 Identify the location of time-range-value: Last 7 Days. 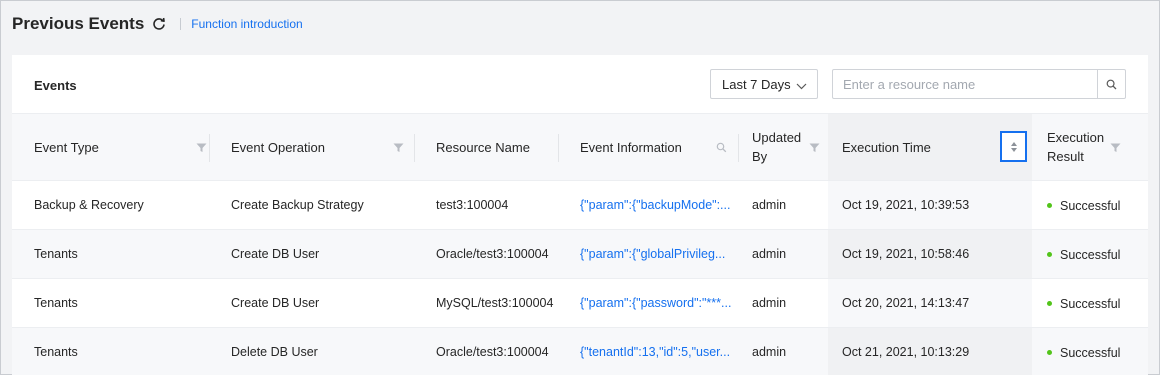
(756, 84).